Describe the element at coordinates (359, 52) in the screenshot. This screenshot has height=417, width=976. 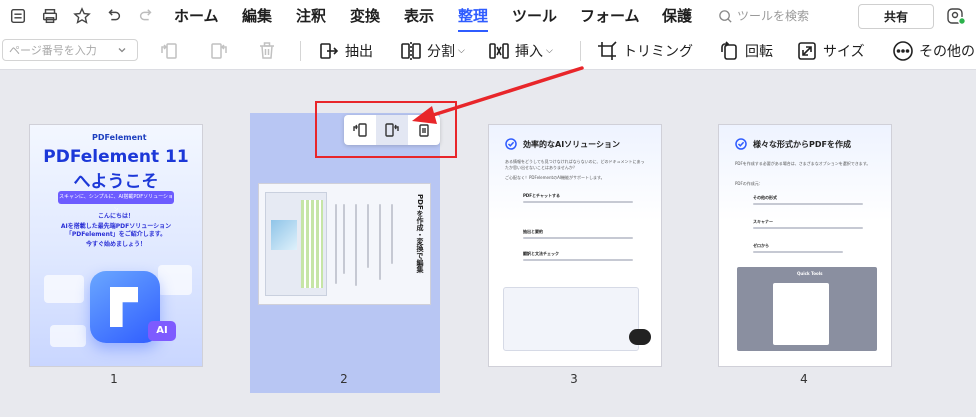
I see `extract-label: 抽出` at that location.